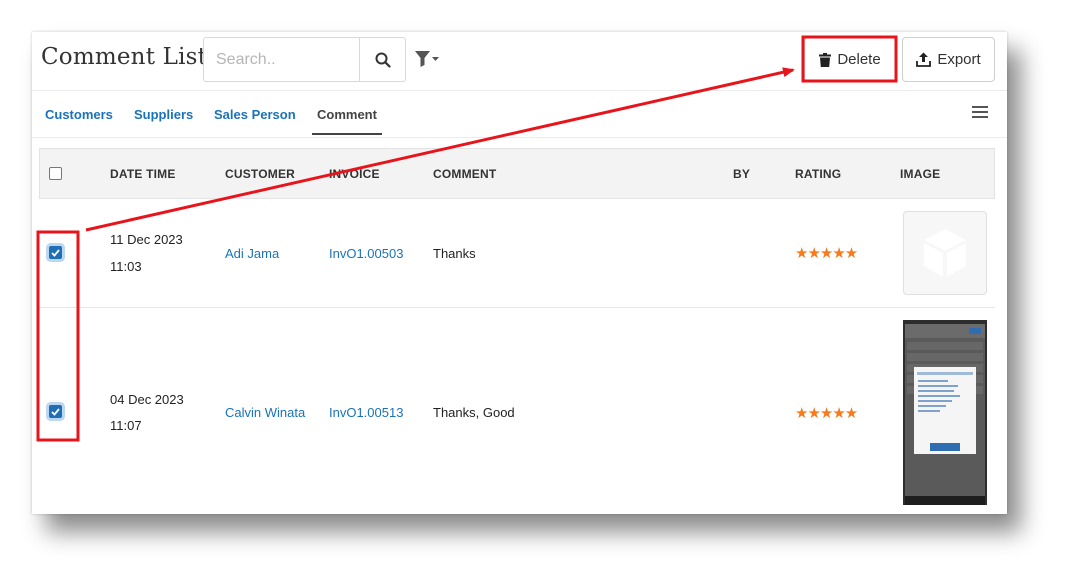 Image resolution: width=1072 pixels, height=579 pixels. I want to click on tabs-divider, so click(519, 137).